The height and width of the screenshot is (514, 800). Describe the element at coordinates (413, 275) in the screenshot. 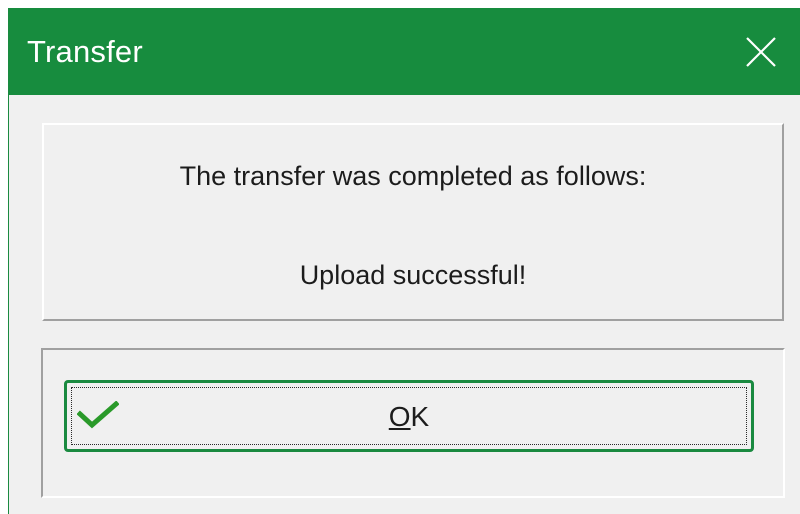

I see `message-line-2: Upload successful!` at that location.